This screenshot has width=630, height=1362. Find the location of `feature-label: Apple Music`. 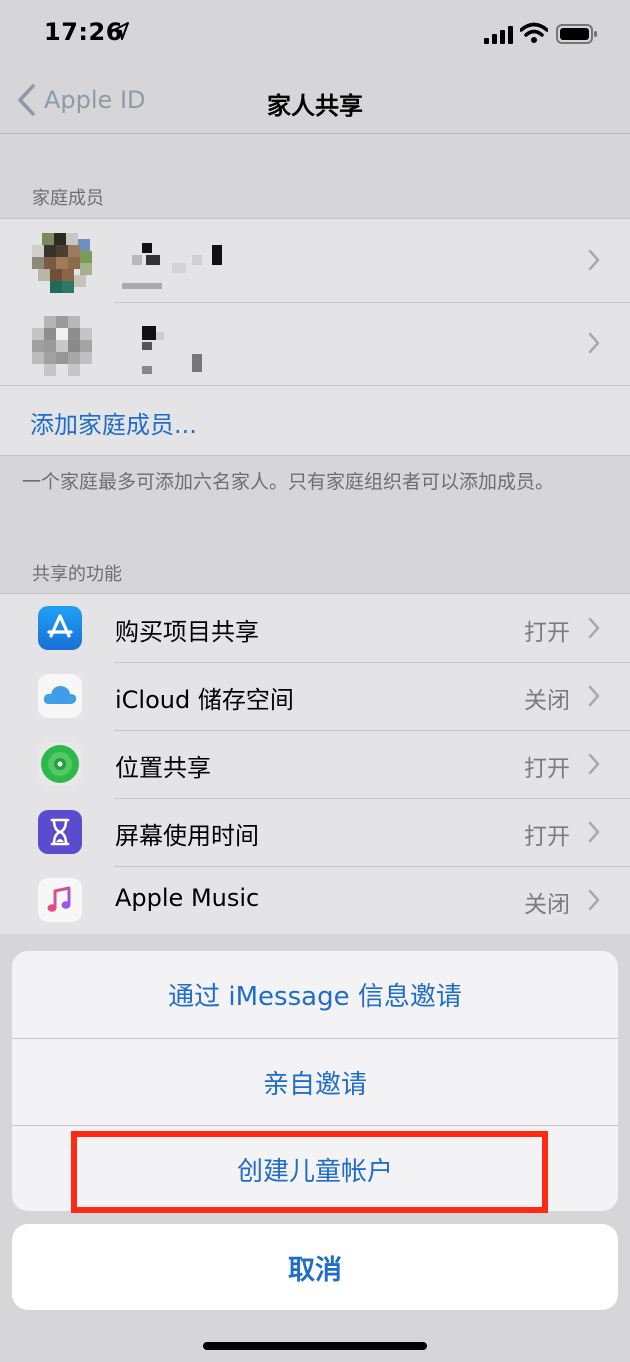

feature-label: Apple Music is located at coordinates (187, 898).